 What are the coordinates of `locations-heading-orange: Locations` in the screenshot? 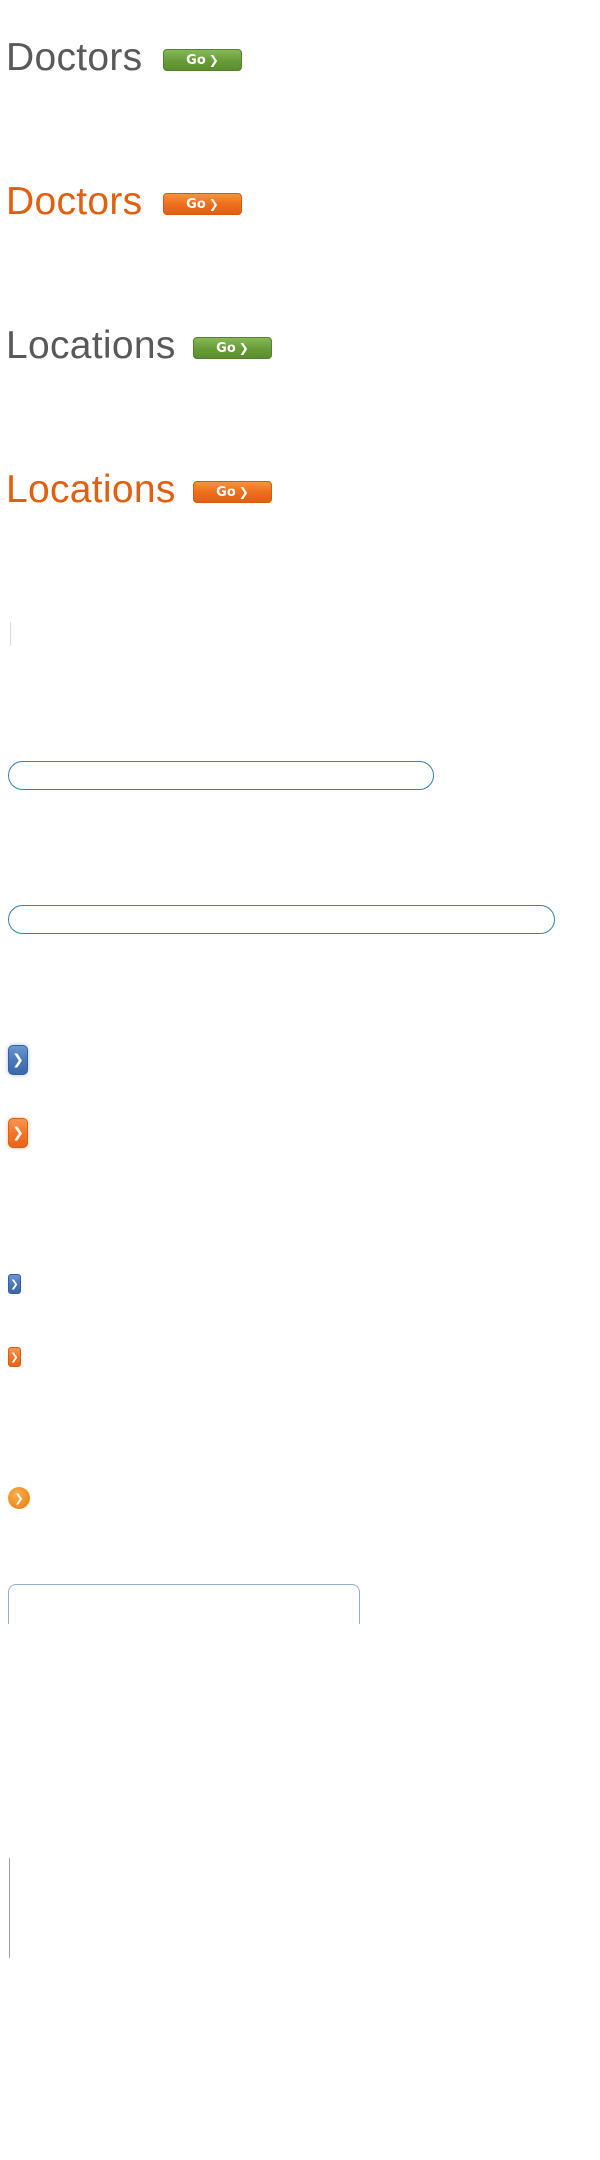 It's located at (91, 489).